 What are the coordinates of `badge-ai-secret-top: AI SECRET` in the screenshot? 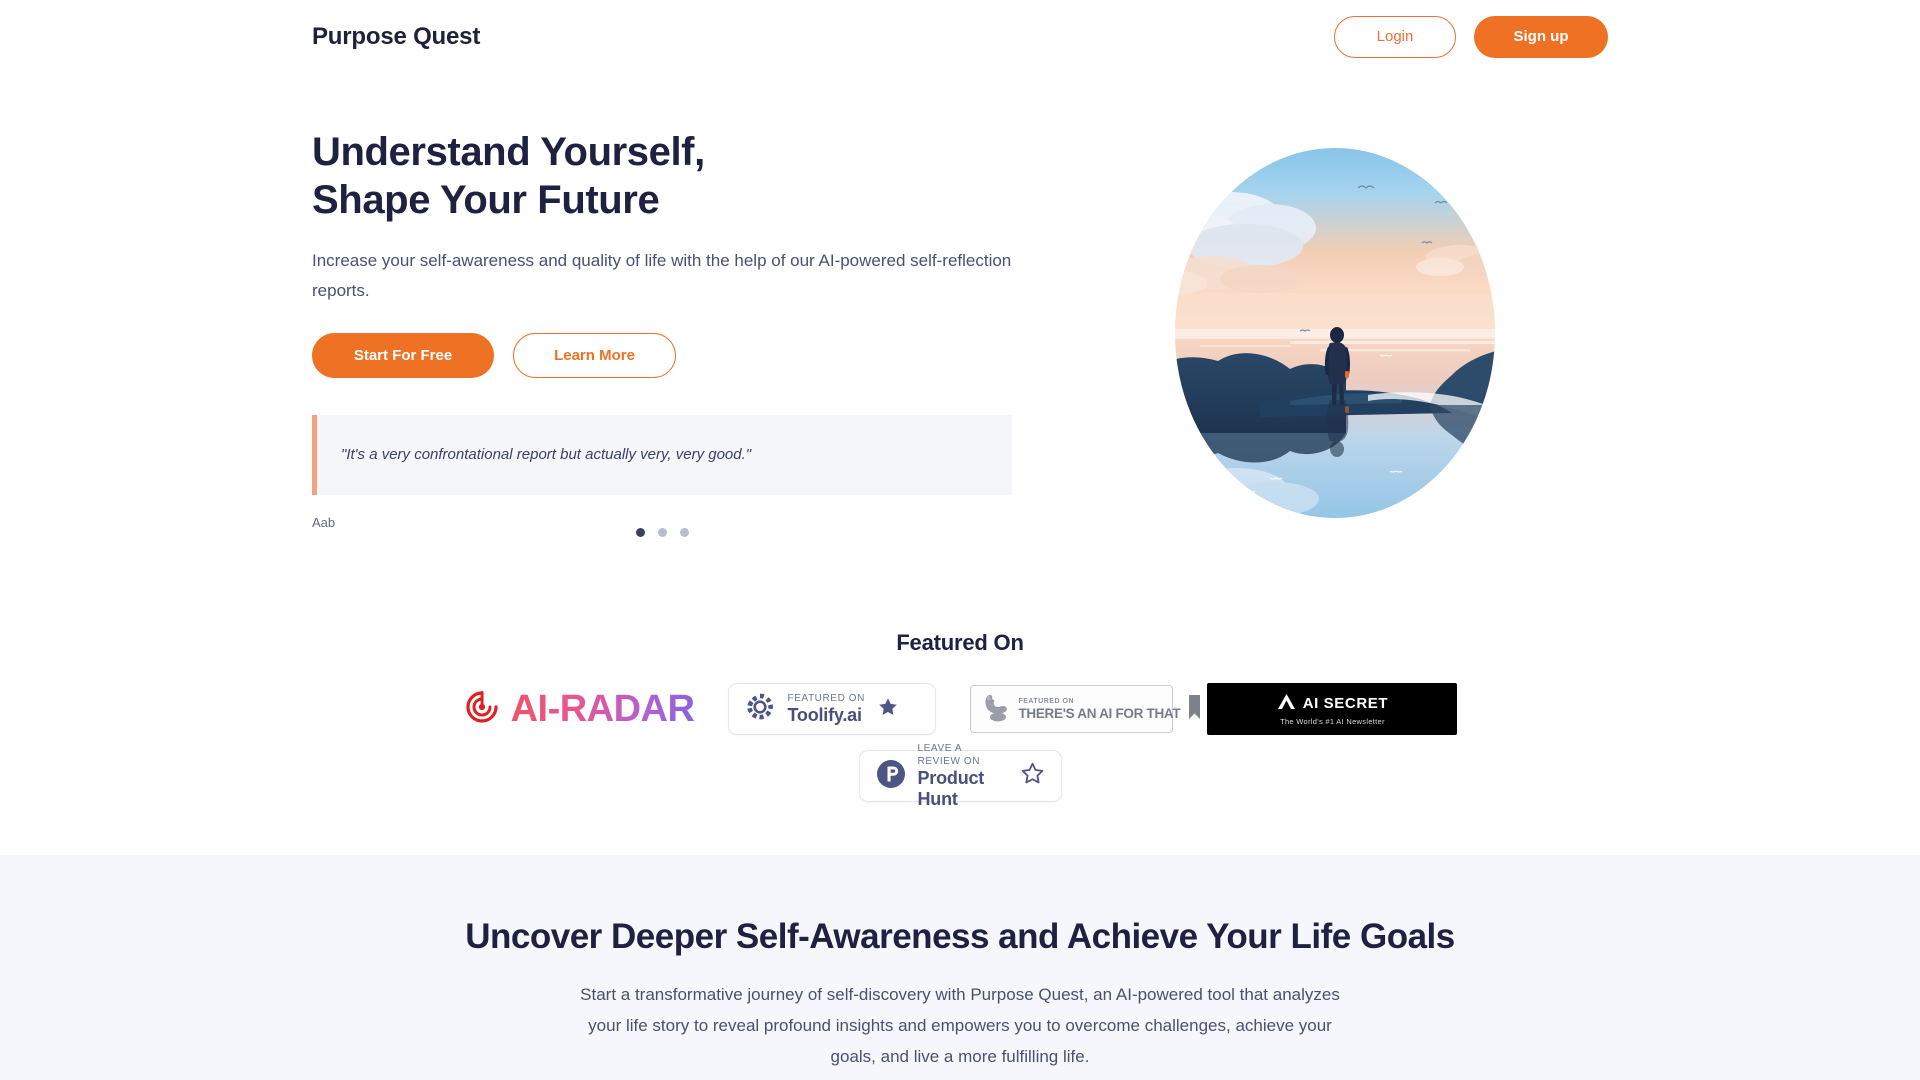 It's located at (1332, 704).